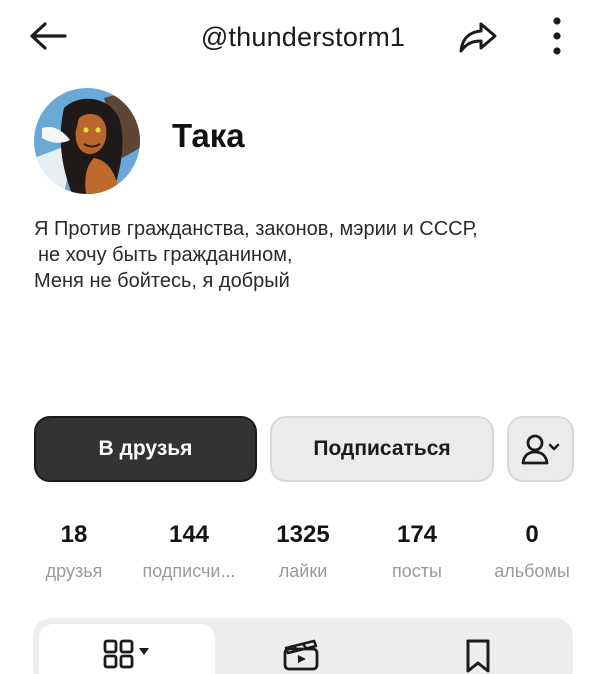 This screenshot has width=606, height=674. I want to click on stat-posts: 174 посты, so click(417, 551).